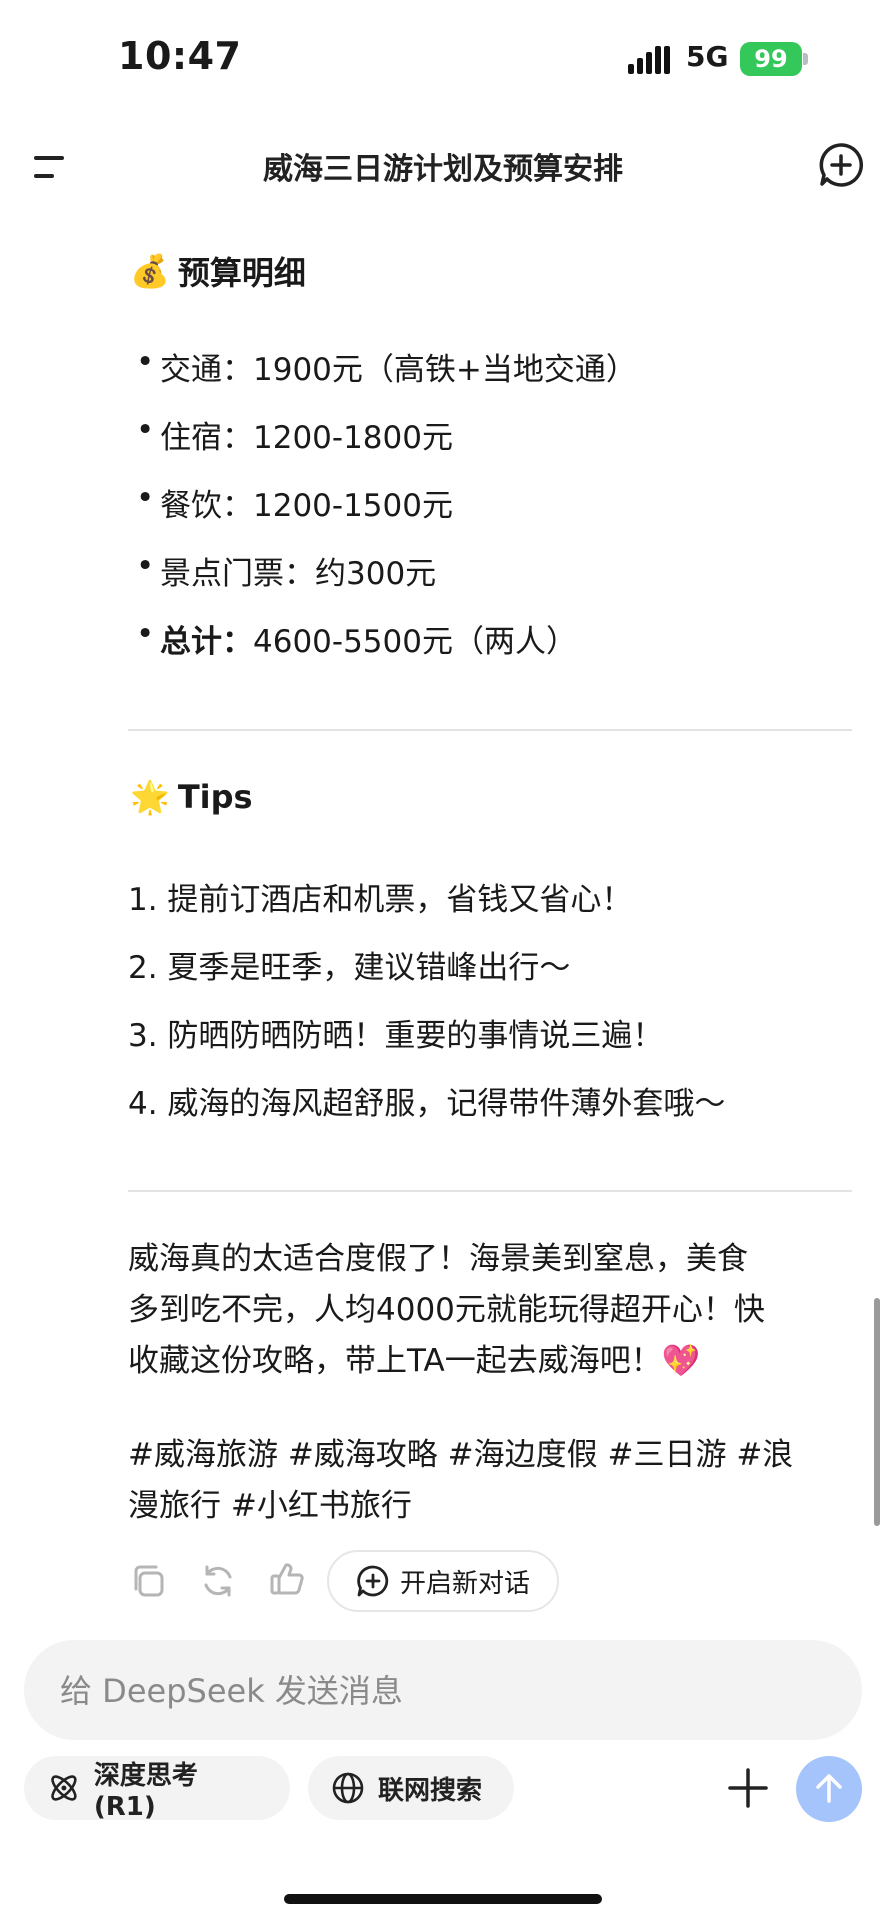  I want to click on budget-heading: 💰 预算明细, so click(218, 271).